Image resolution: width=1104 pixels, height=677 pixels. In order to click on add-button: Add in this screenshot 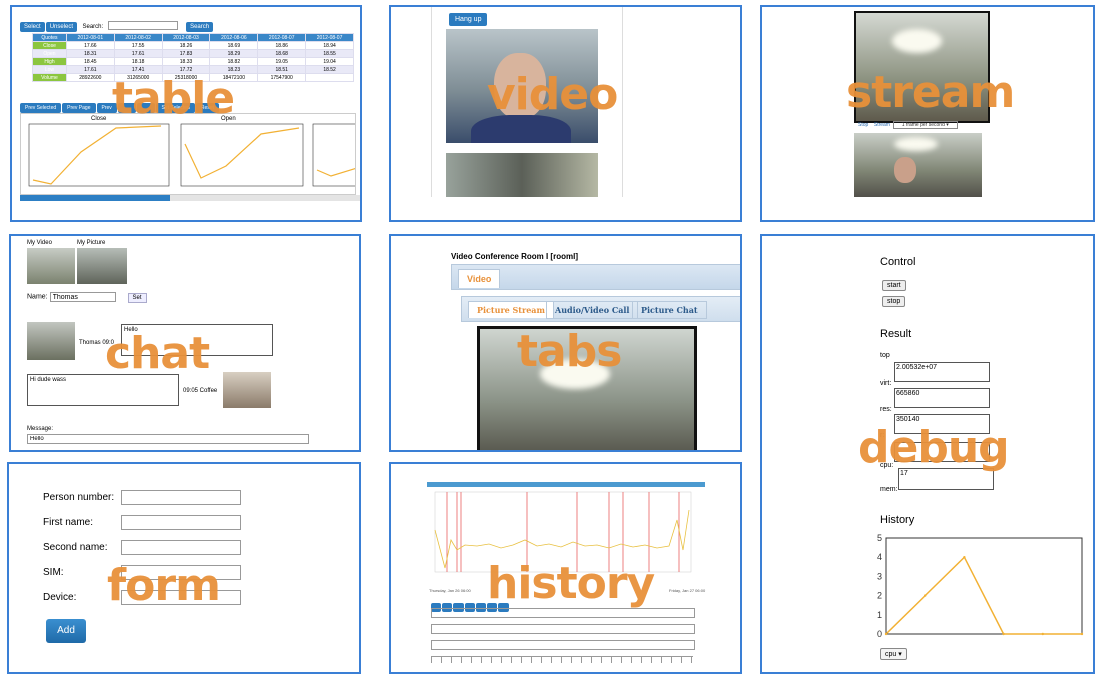, I will do `click(66, 631)`.